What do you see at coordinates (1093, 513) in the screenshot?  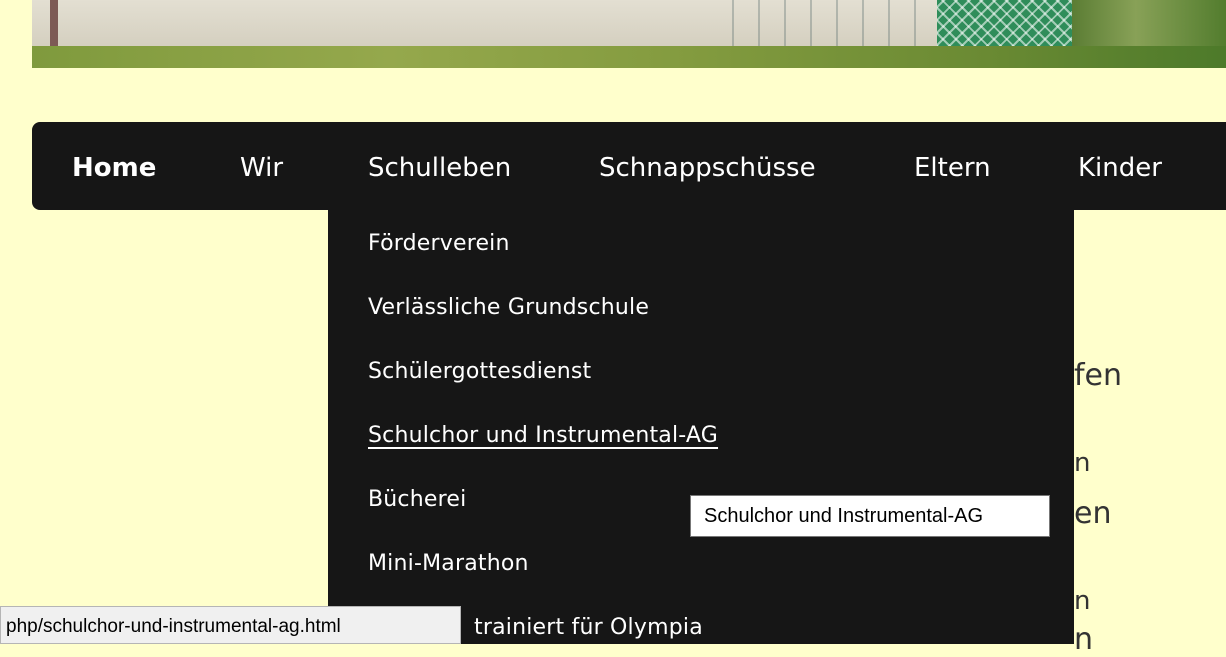 I see `content-text-fragment: en` at bounding box center [1093, 513].